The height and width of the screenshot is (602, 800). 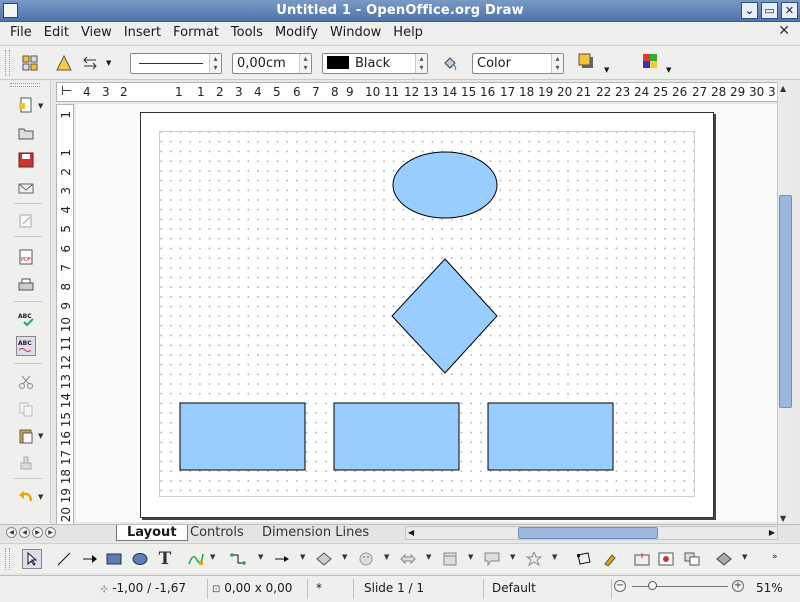 What do you see at coordinates (217, 533) in the screenshot?
I see `tab-controls: Controls` at bounding box center [217, 533].